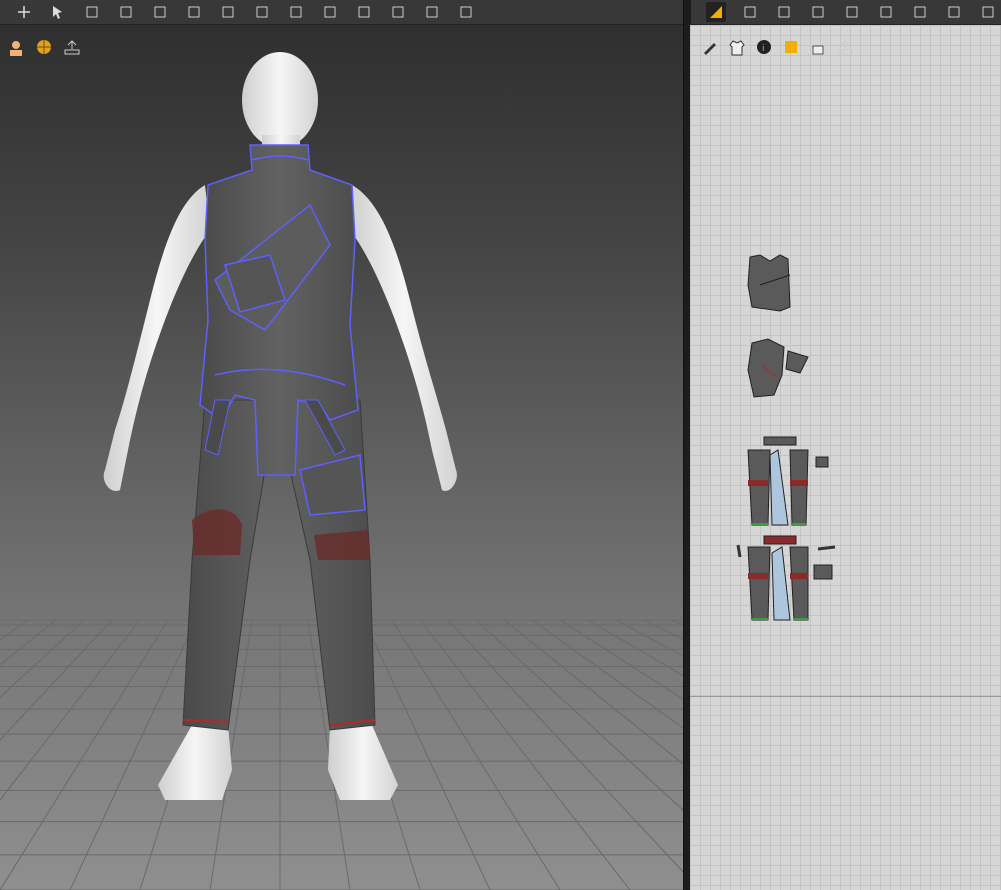  What do you see at coordinates (279, 437) in the screenshot?
I see `garment` at bounding box center [279, 437].